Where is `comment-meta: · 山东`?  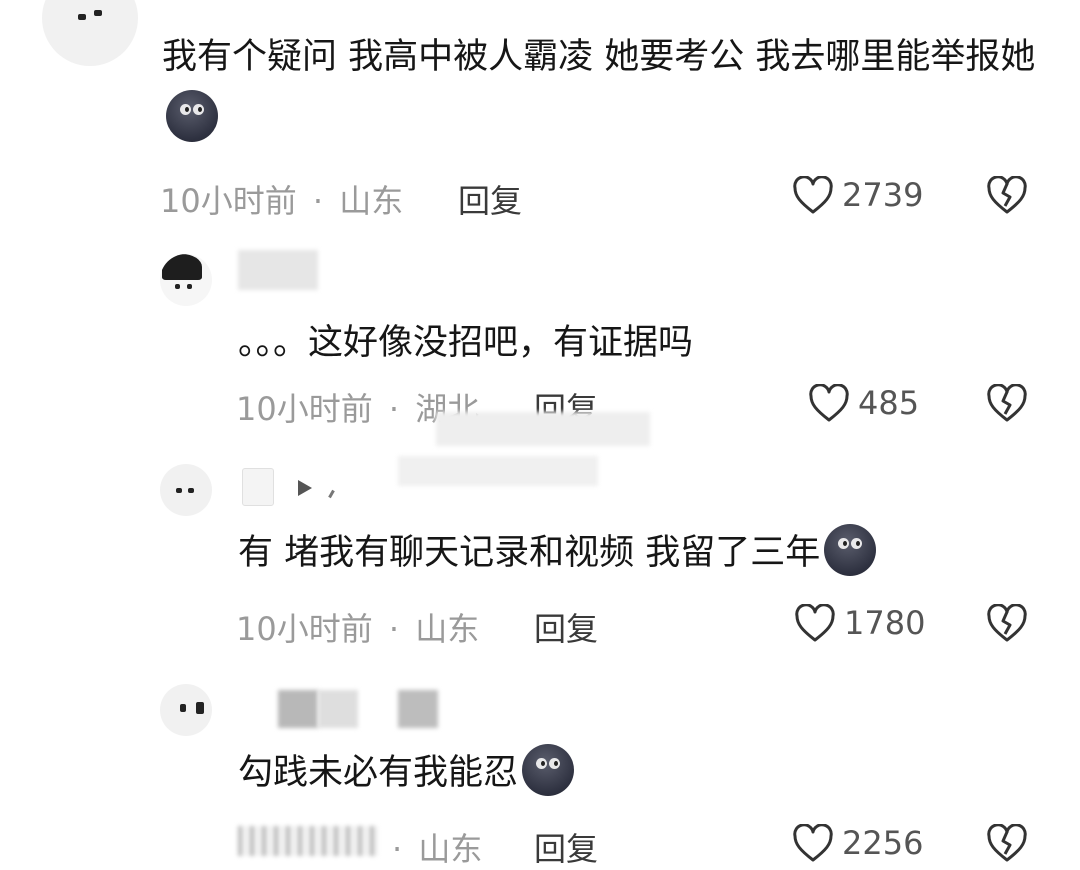
comment-meta: · 山东 is located at coordinates (437, 849).